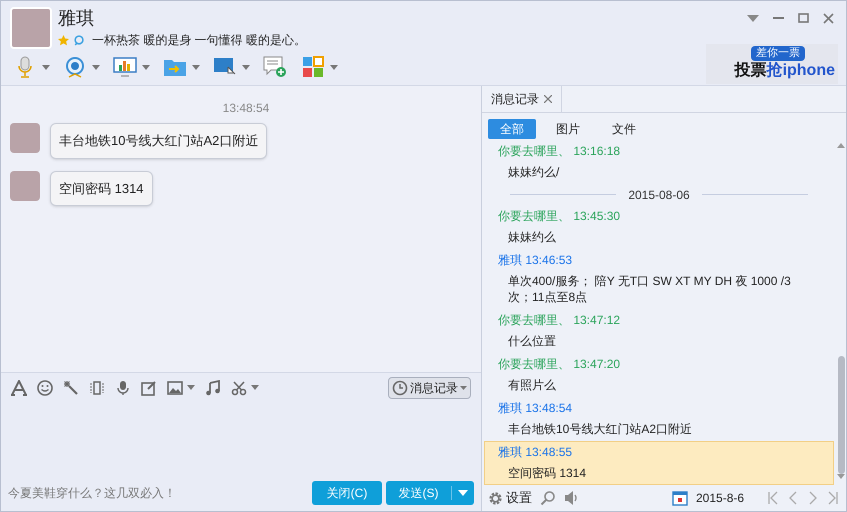 The height and width of the screenshot is (512, 847). Describe the element at coordinates (71, 388) in the screenshot. I see `magic-wand-icon` at that location.